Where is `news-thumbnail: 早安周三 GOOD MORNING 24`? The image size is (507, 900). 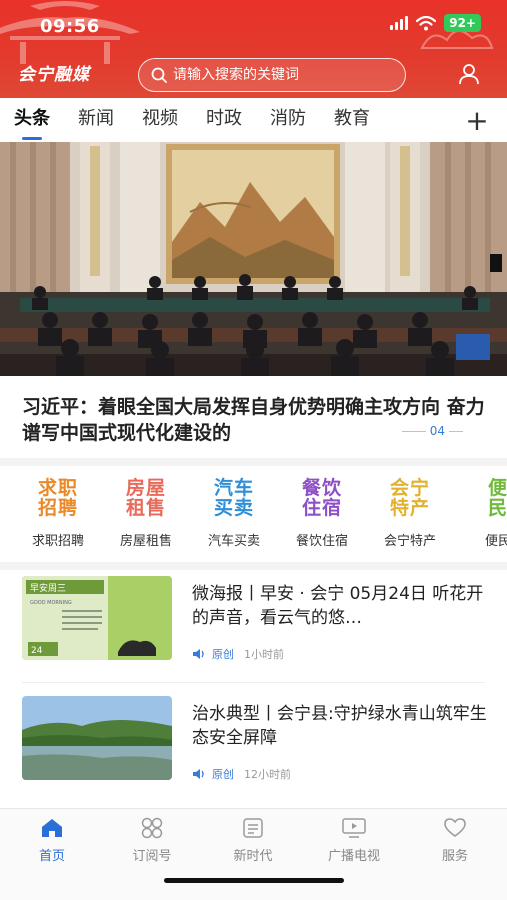
news-thumbnail: 早安周三 GOOD MORNING 24 is located at coordinates (97, 618).